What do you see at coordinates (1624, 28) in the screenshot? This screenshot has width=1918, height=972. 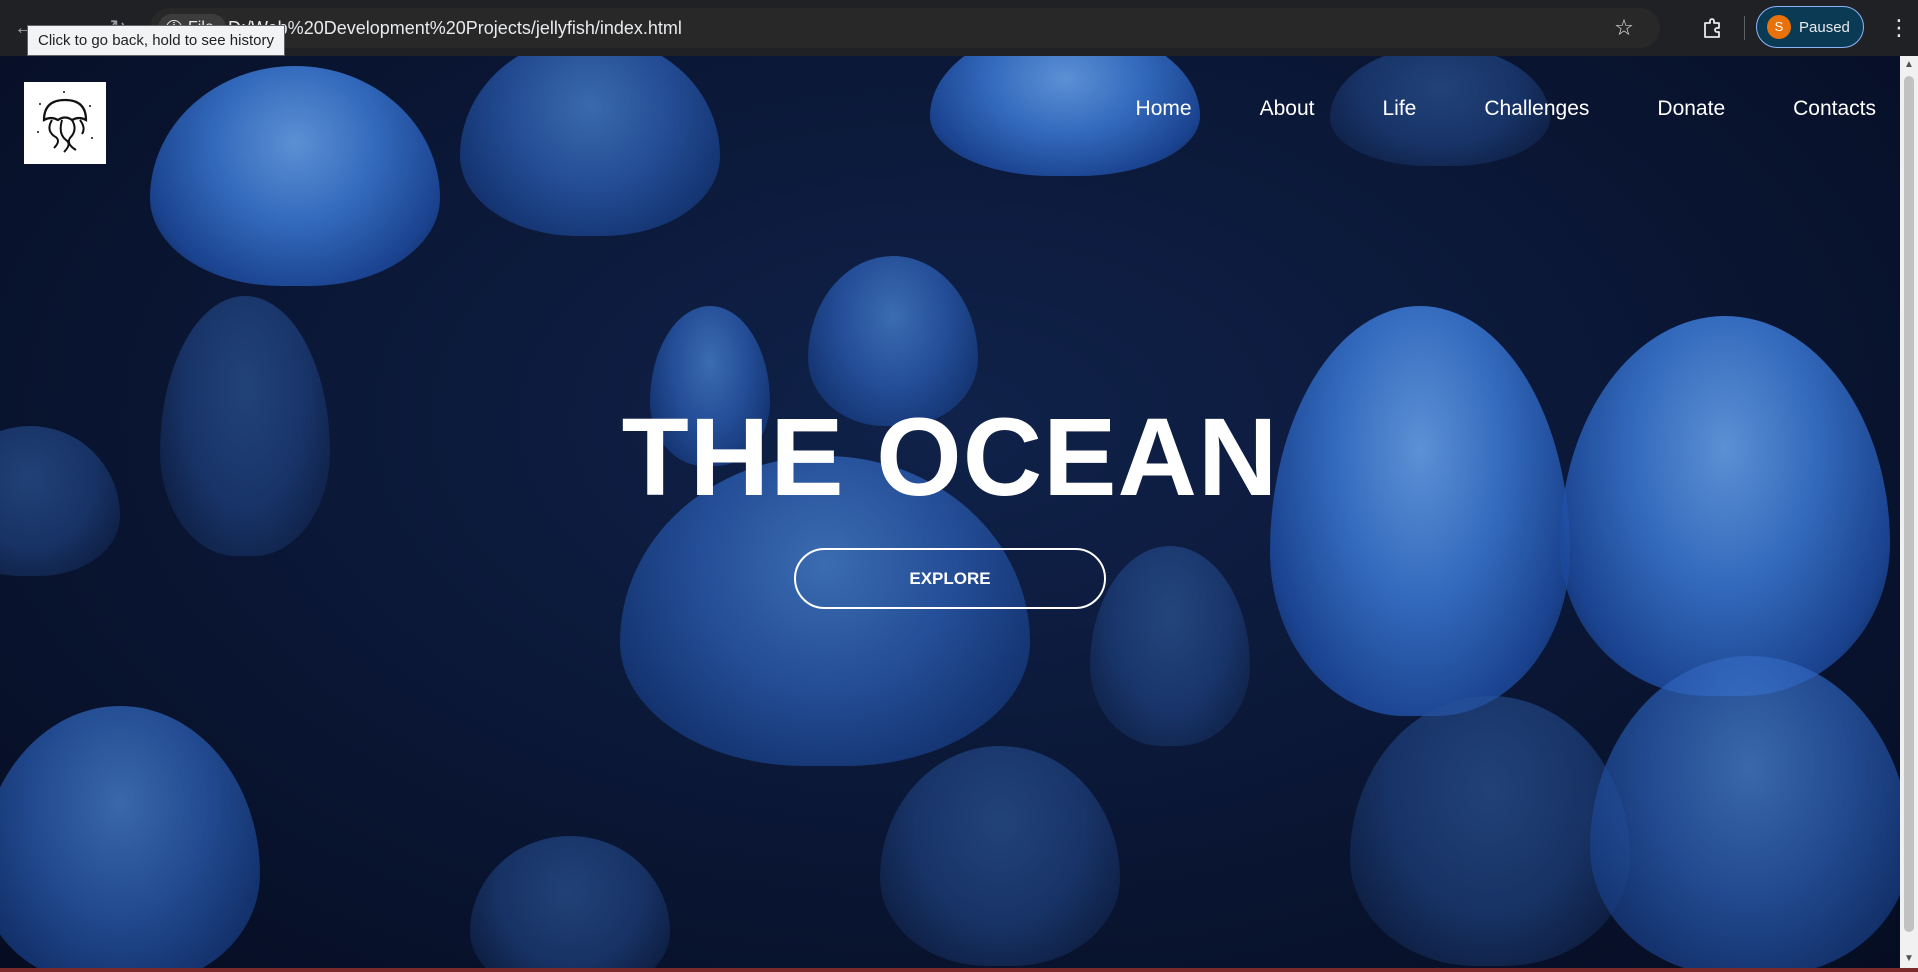 I see `bookmark-star-icon: ☆` at bounding box center [1624, 28].